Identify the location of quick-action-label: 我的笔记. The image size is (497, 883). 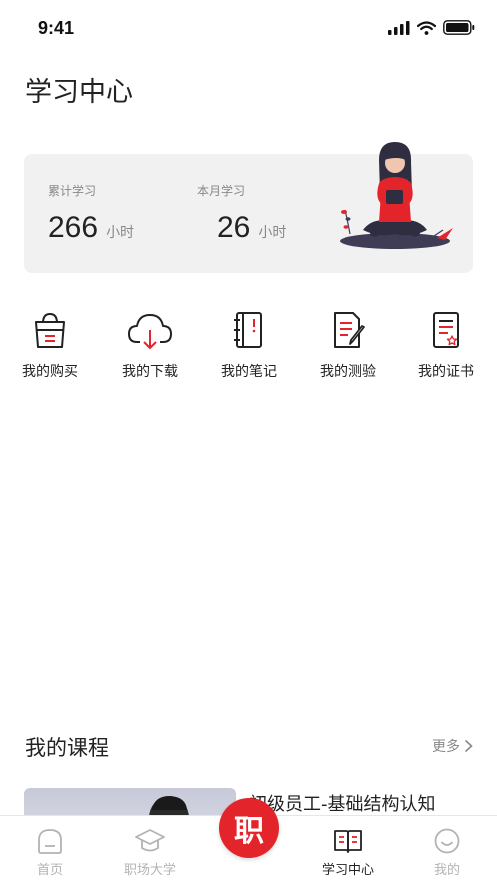
(249, 372).